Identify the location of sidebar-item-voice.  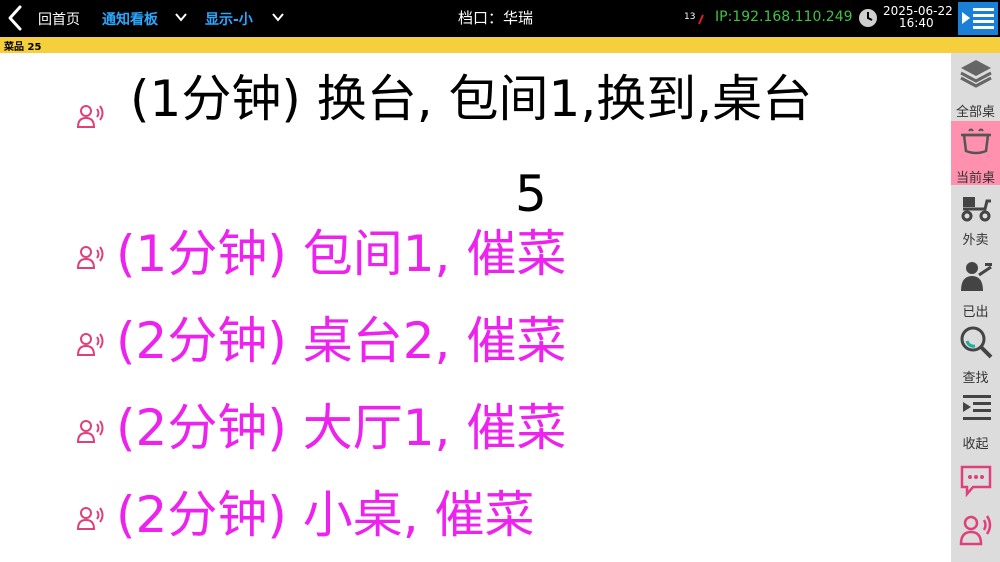
(975, 532).